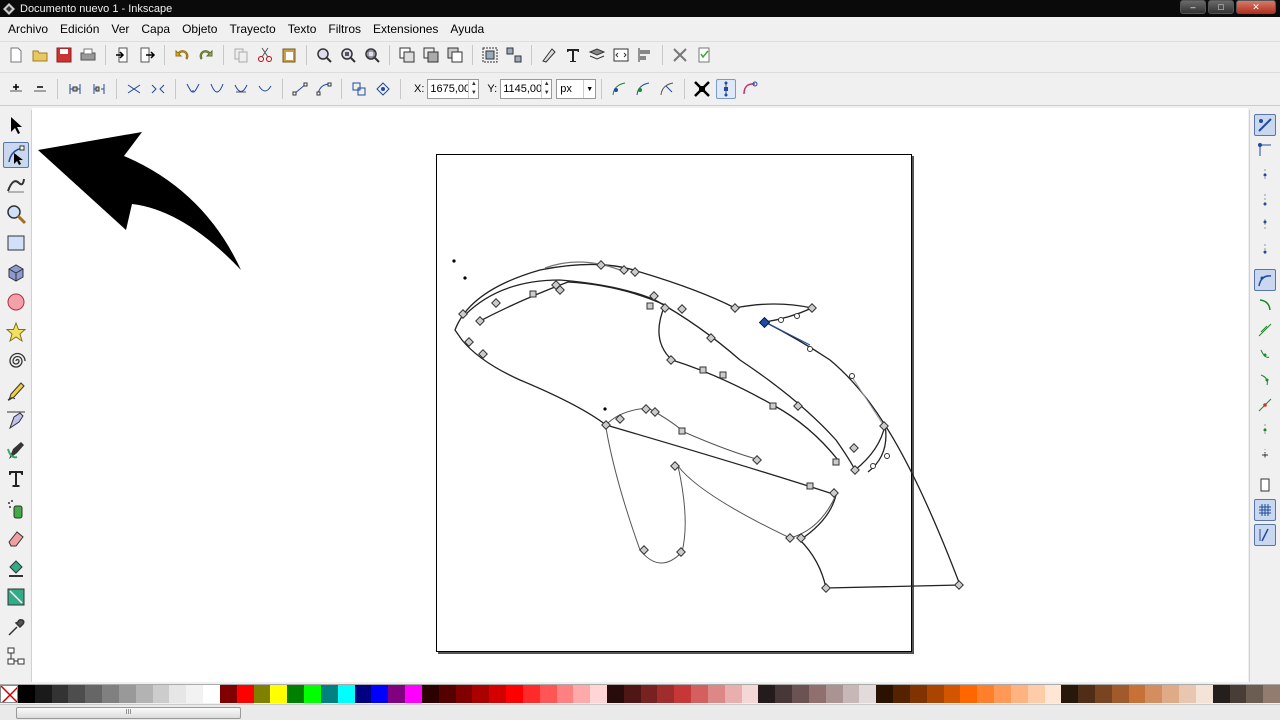 This screenshot has height=720, width=1280. I want to click on x-coordinate-field: ▲▼, so click(453, 89).